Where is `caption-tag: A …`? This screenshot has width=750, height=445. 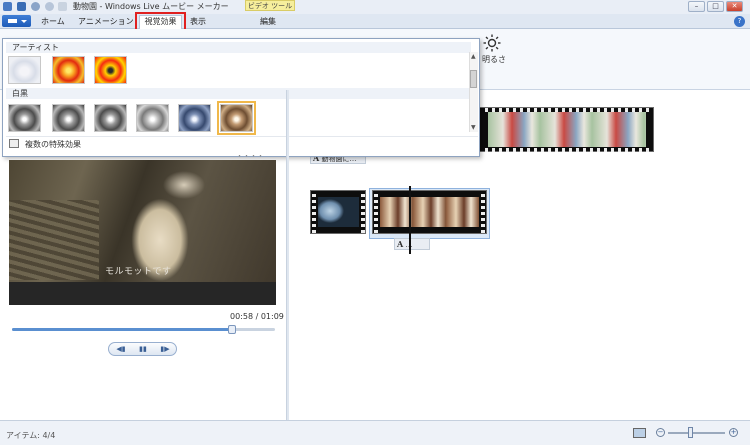
caption-tag: A … is located at coordinates (412, 244).